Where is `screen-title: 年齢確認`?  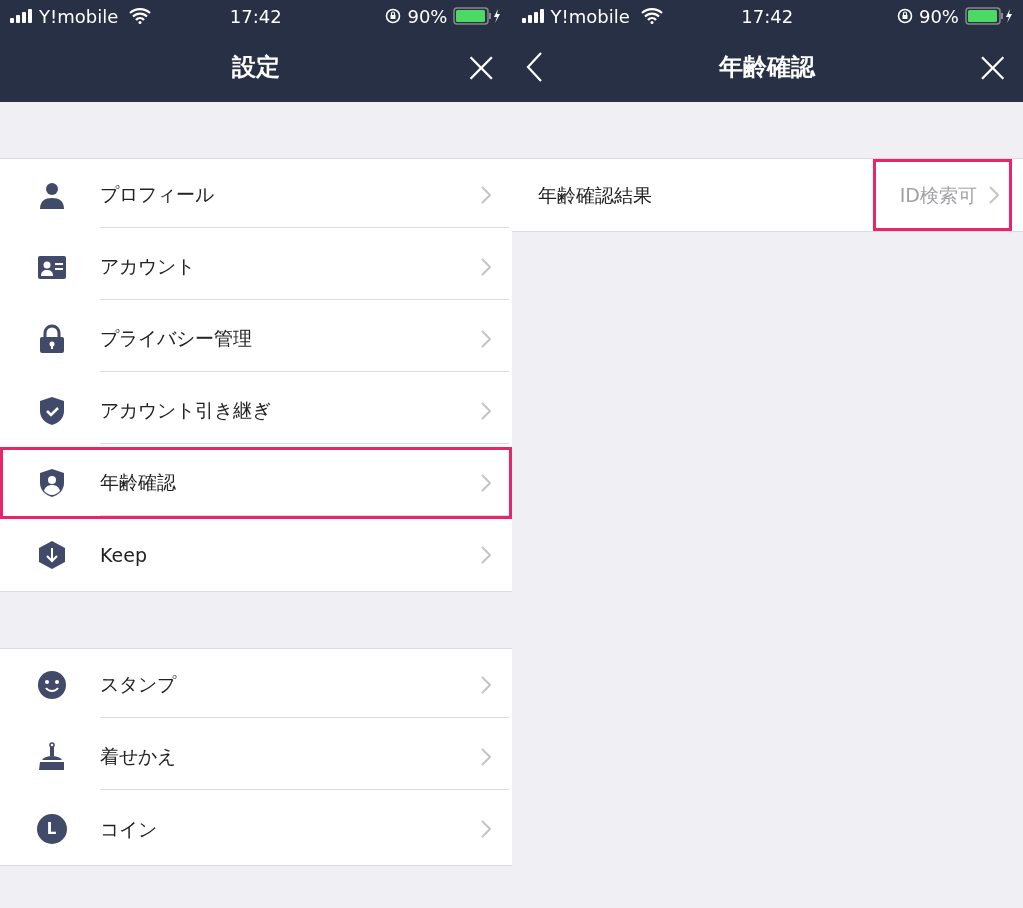 screen-title: 年齢確認 is located at coordinates (767, 67).